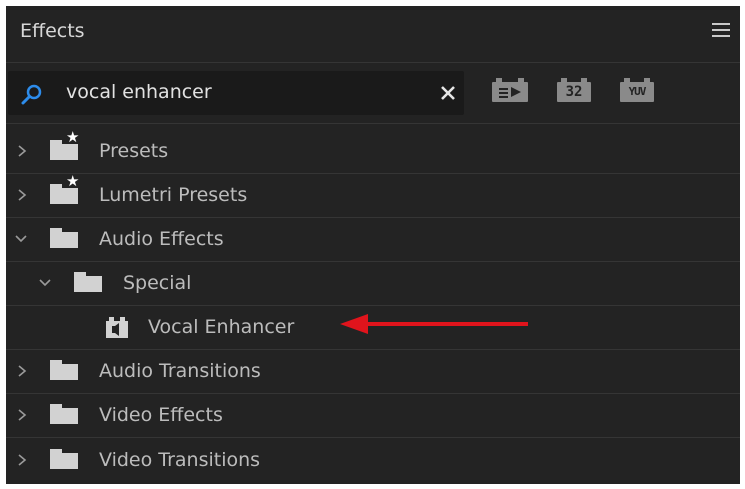  What do you see at coordinates (139, 92) in the screenshot?
I see `search-input: vocal enhancer` at bounding box center [139, 92].